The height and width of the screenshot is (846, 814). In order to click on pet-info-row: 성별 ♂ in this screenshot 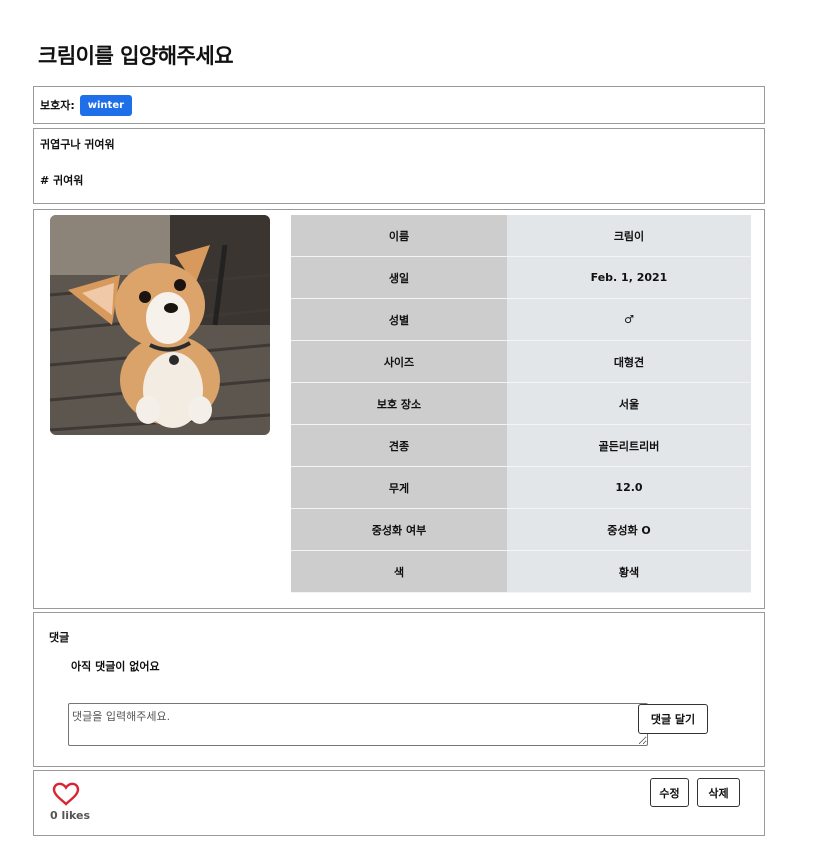, I will do `click(521, 319)`.